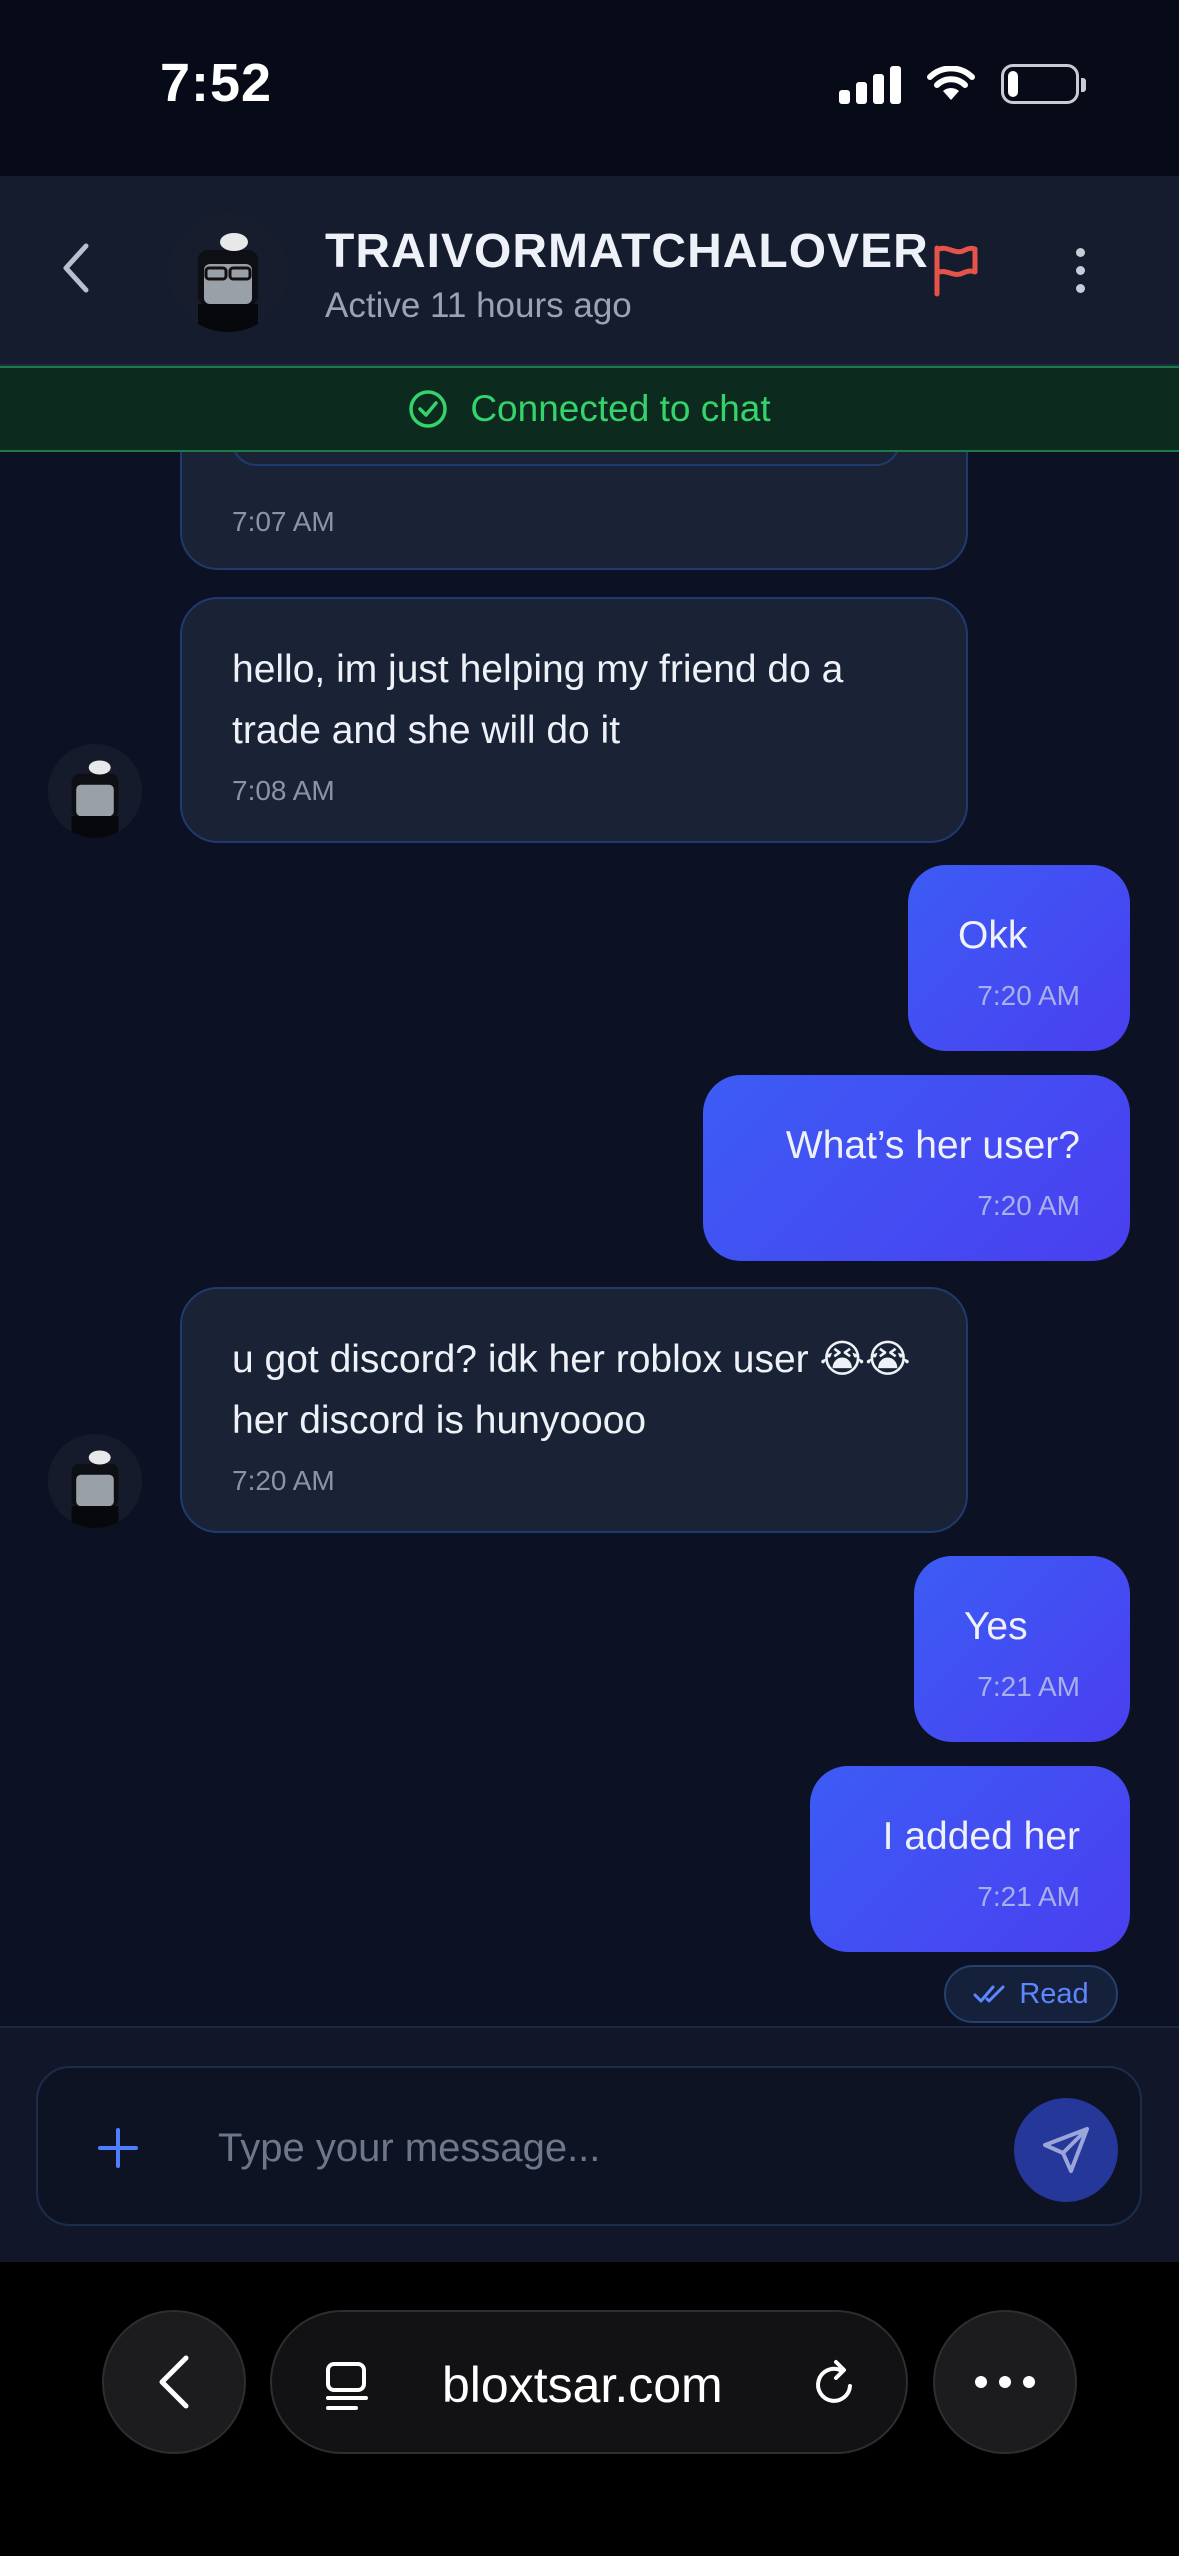  I want to click on plus-icon, so click(118, 2148).